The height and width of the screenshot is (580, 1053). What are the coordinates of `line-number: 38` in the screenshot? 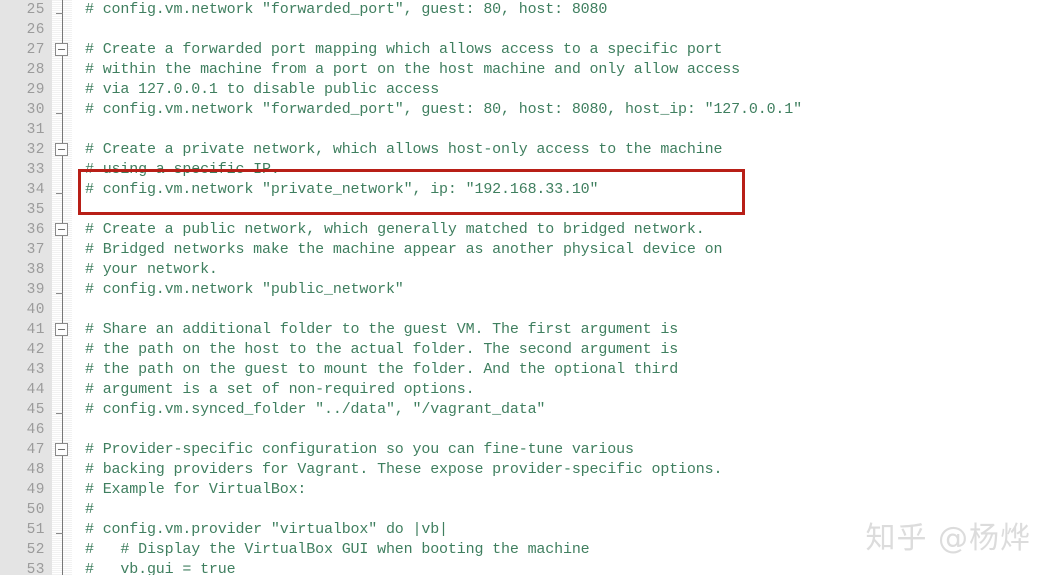 It's located at (35, 270).